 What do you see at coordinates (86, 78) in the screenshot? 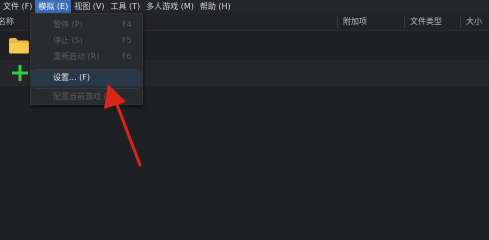
I see `menu-item-settings: 设置... (F)` at bounding box center [86, 78].